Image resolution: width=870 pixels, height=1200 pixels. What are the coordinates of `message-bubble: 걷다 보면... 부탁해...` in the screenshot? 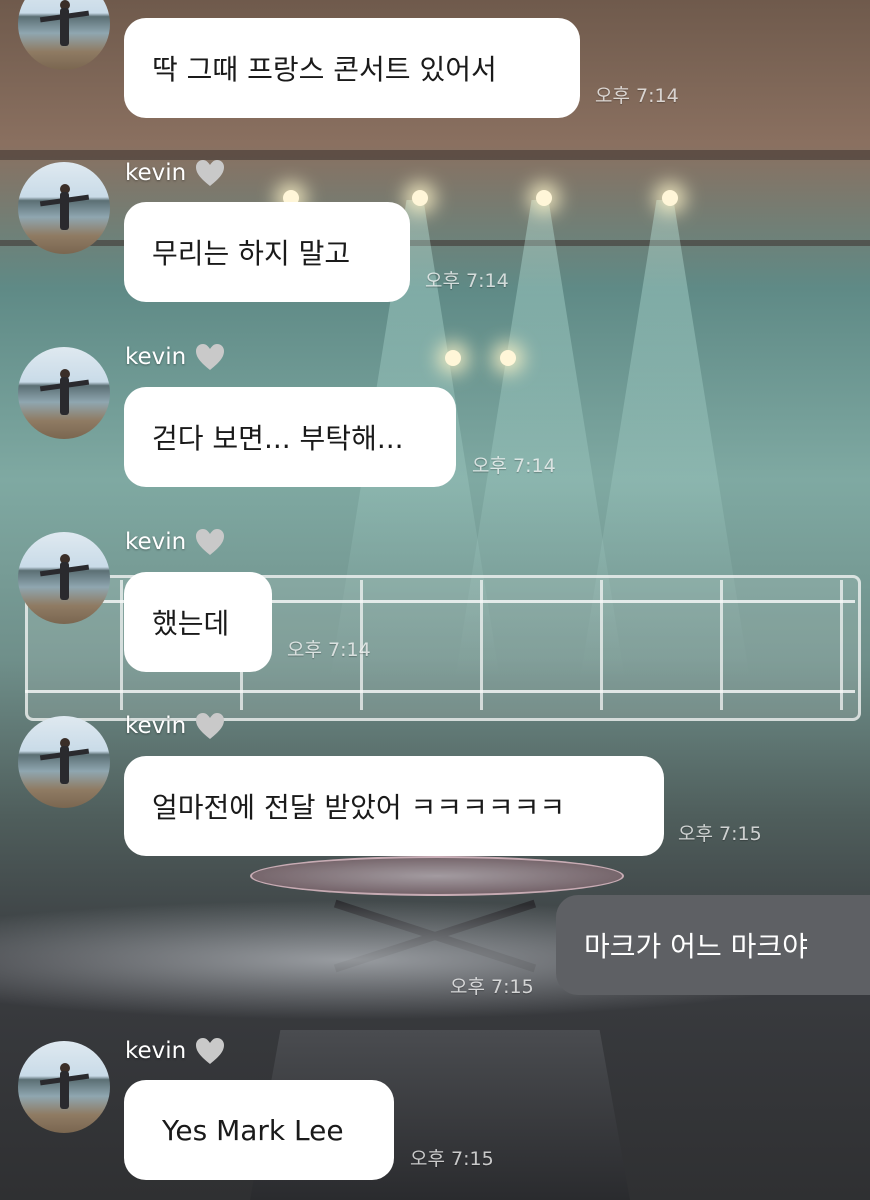 It's located at (290, 437).